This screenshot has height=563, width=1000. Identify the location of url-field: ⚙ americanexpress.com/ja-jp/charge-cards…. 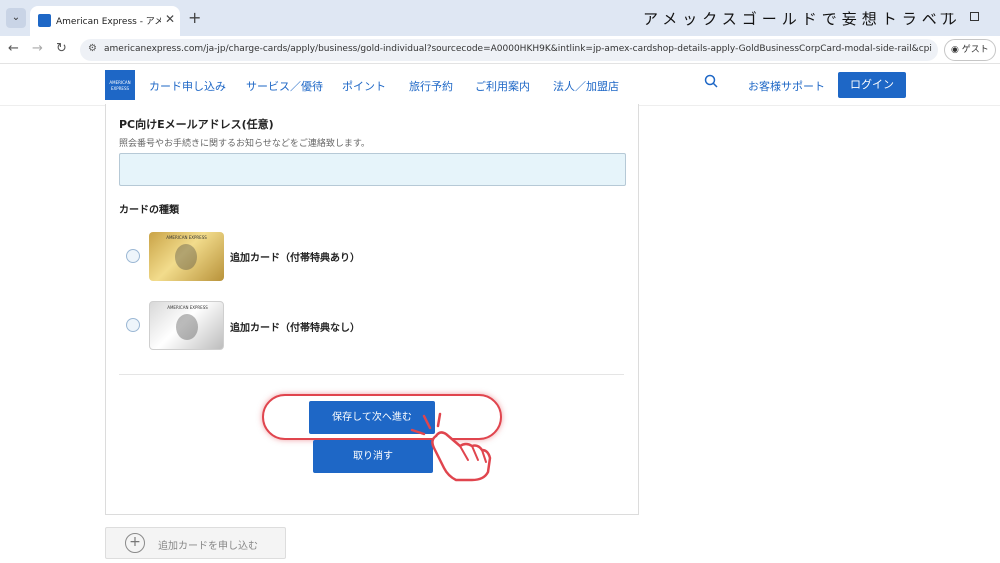
(509, 50).